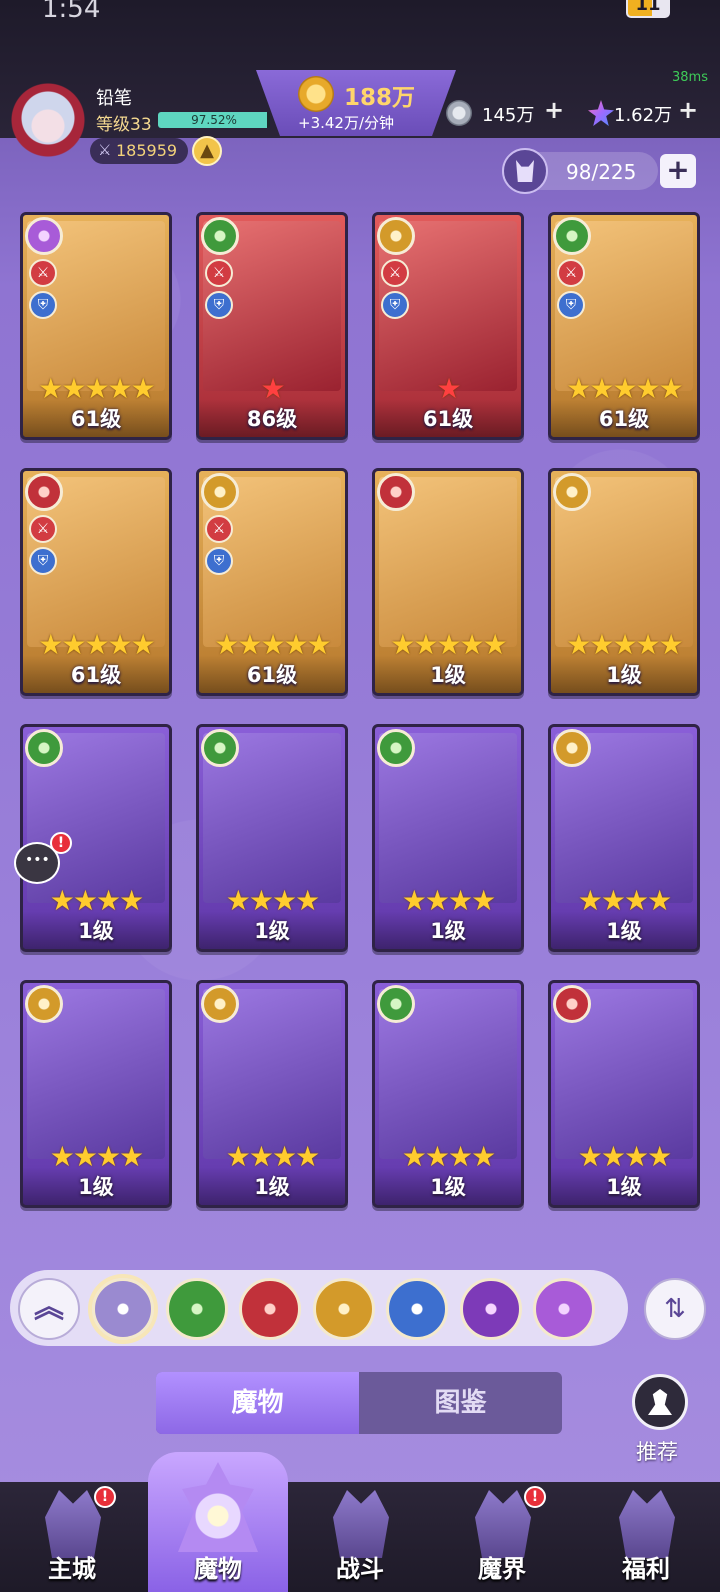 Image resolution: width=720 pixels, height=1592 pixels. Describe the element at coordinates (346, 123) in the screenshot. I see `gold-rate: +3.42万/分钟` at that location.